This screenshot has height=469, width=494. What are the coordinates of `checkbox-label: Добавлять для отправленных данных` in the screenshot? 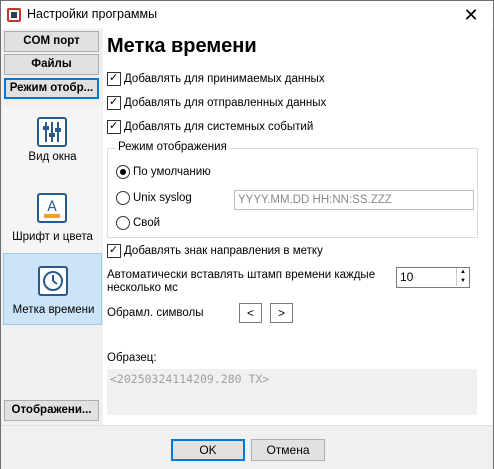 It's located at (225, 103).